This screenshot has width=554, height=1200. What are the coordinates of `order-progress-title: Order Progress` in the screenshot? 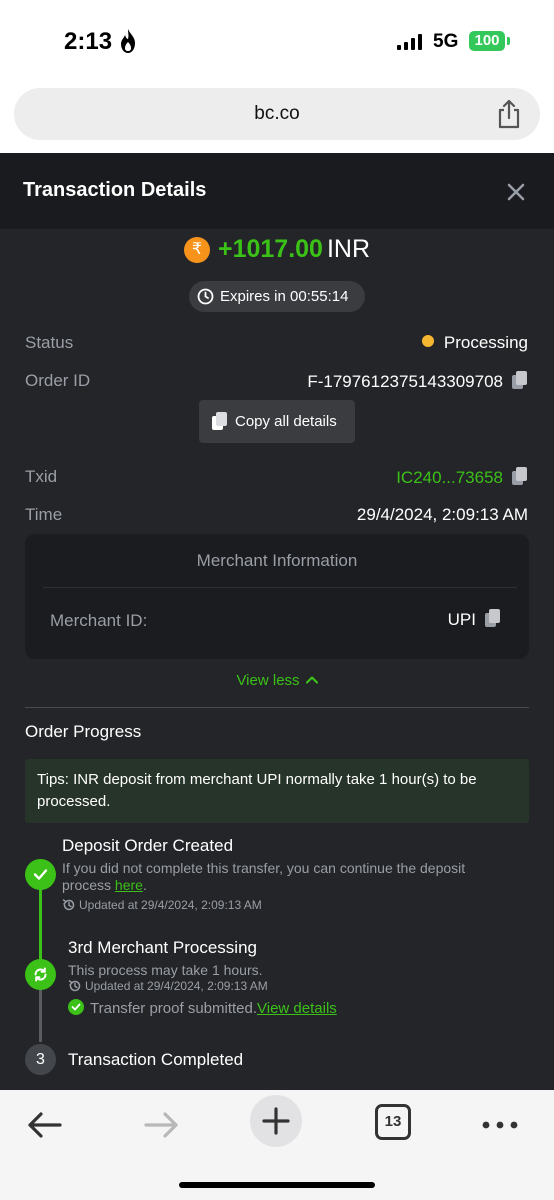 It's located at (83, 731).